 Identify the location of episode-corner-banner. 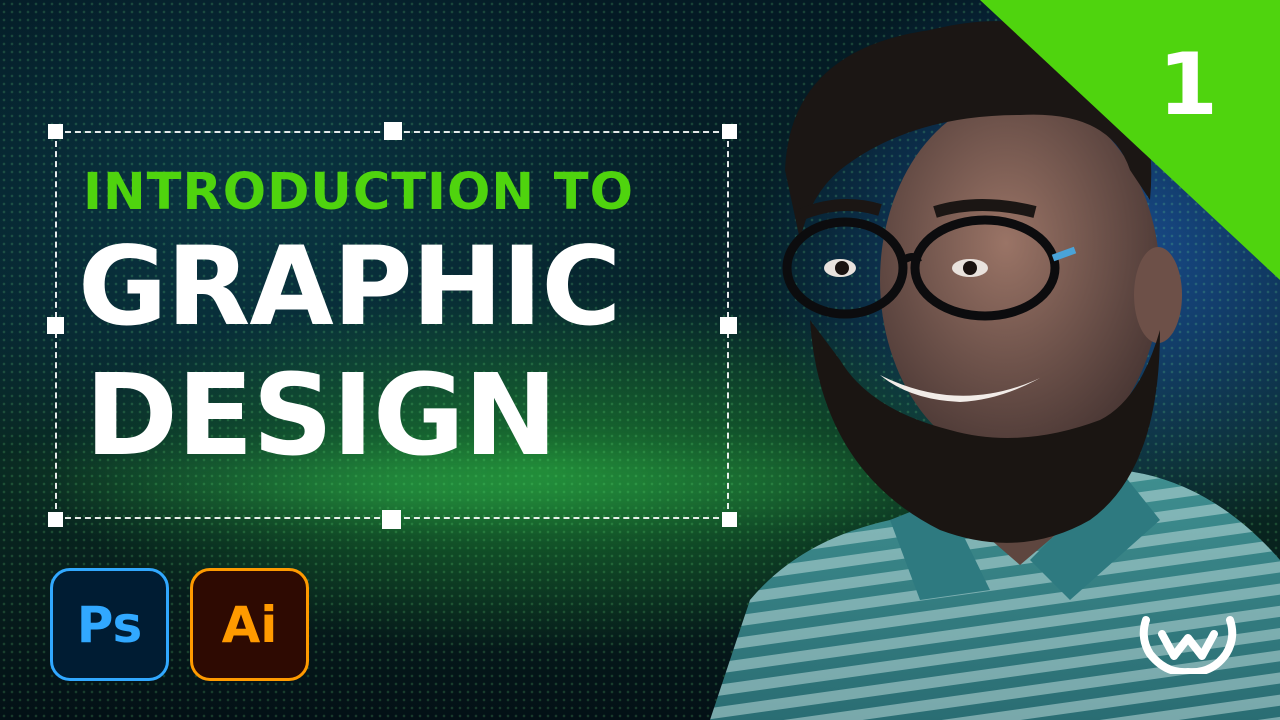
(1130, 140).